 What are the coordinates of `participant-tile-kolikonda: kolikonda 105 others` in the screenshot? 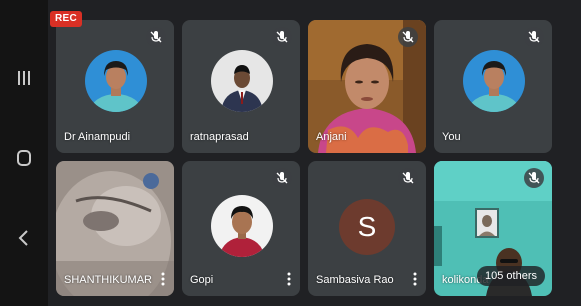 It's located at (493, 228).